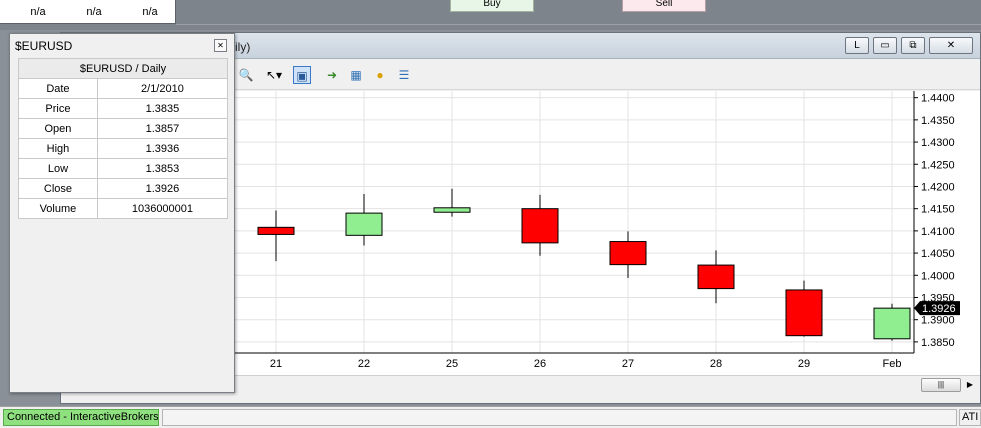 Image resolution: width=981 pixels, height=428 pixels. Describe the element at coordinates (380, 75) in the screenshot. I see `coin-icon: ●` at that location.